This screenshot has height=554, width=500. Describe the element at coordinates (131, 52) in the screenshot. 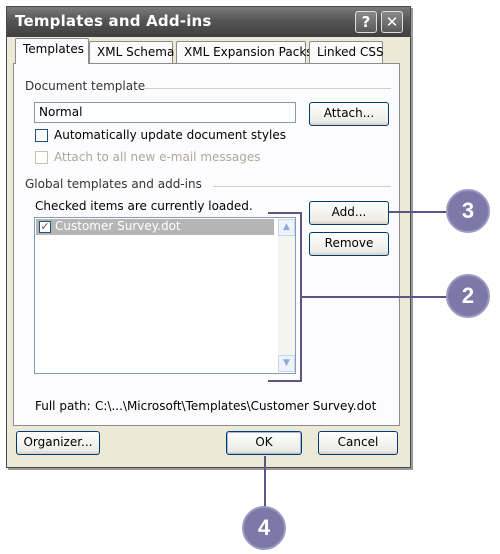

I see `tab-xml-schema: XML Schema` at that location.